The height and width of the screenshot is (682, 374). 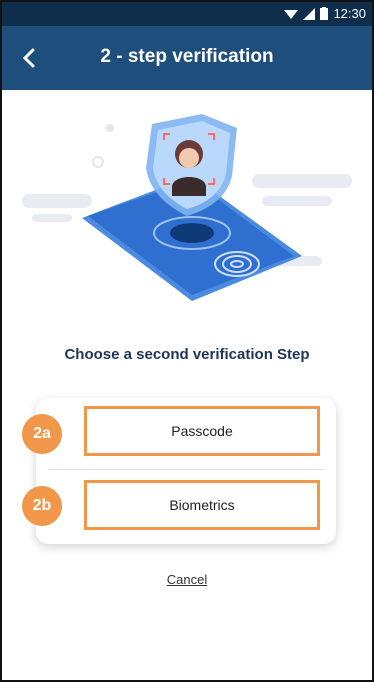 I want to click on passcode-option-label: Passcode, so click(x=202, y=431).